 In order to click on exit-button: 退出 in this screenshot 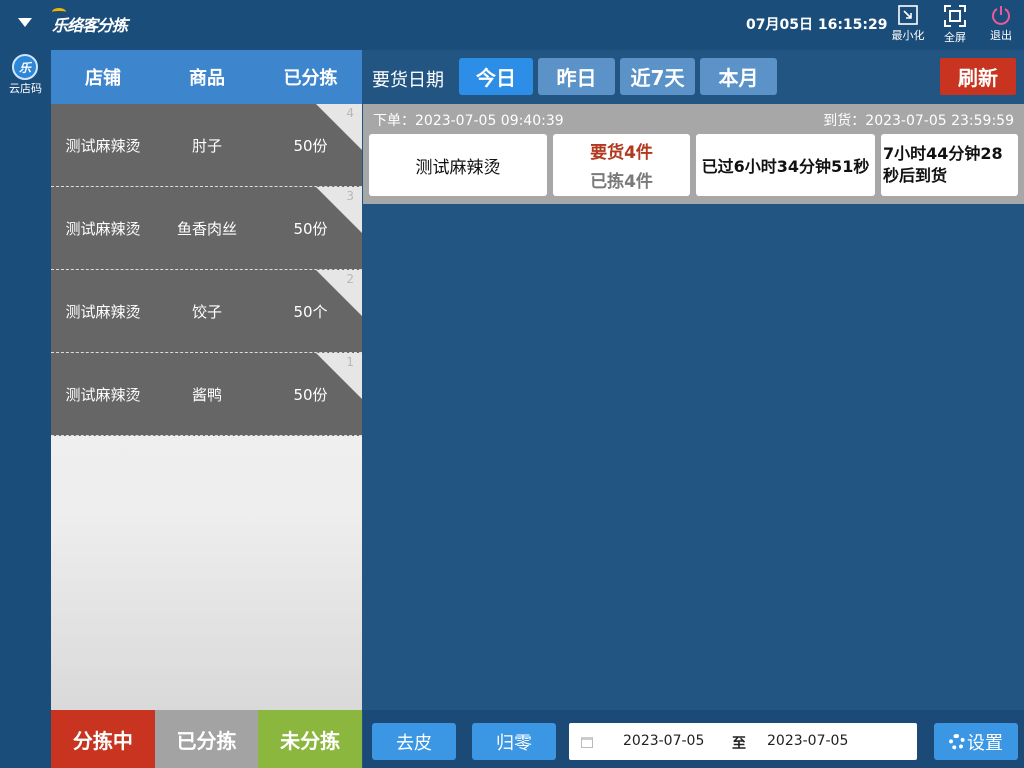, I will do `click(1001, 25)`.